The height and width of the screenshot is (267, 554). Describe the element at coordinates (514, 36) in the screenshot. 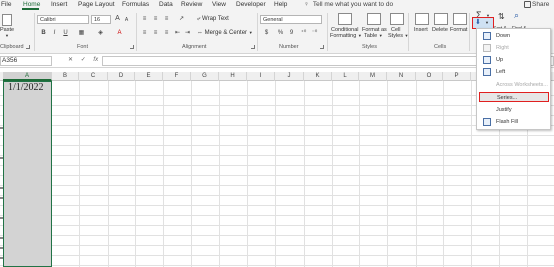

I see `fill-down-item: Down` at that location.